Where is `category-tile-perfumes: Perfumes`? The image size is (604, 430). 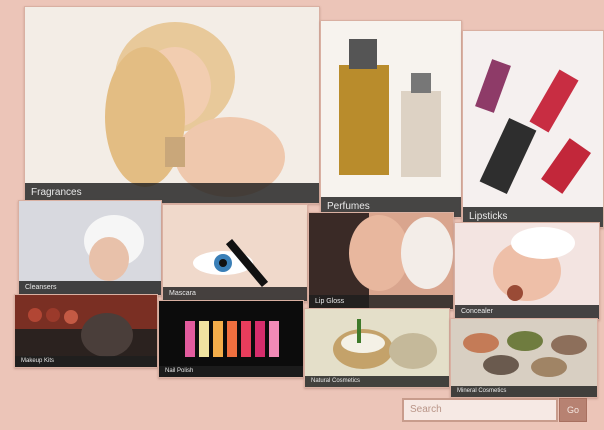
category-tile-perfumes: Perfumes is located at coordinates (391, 119).